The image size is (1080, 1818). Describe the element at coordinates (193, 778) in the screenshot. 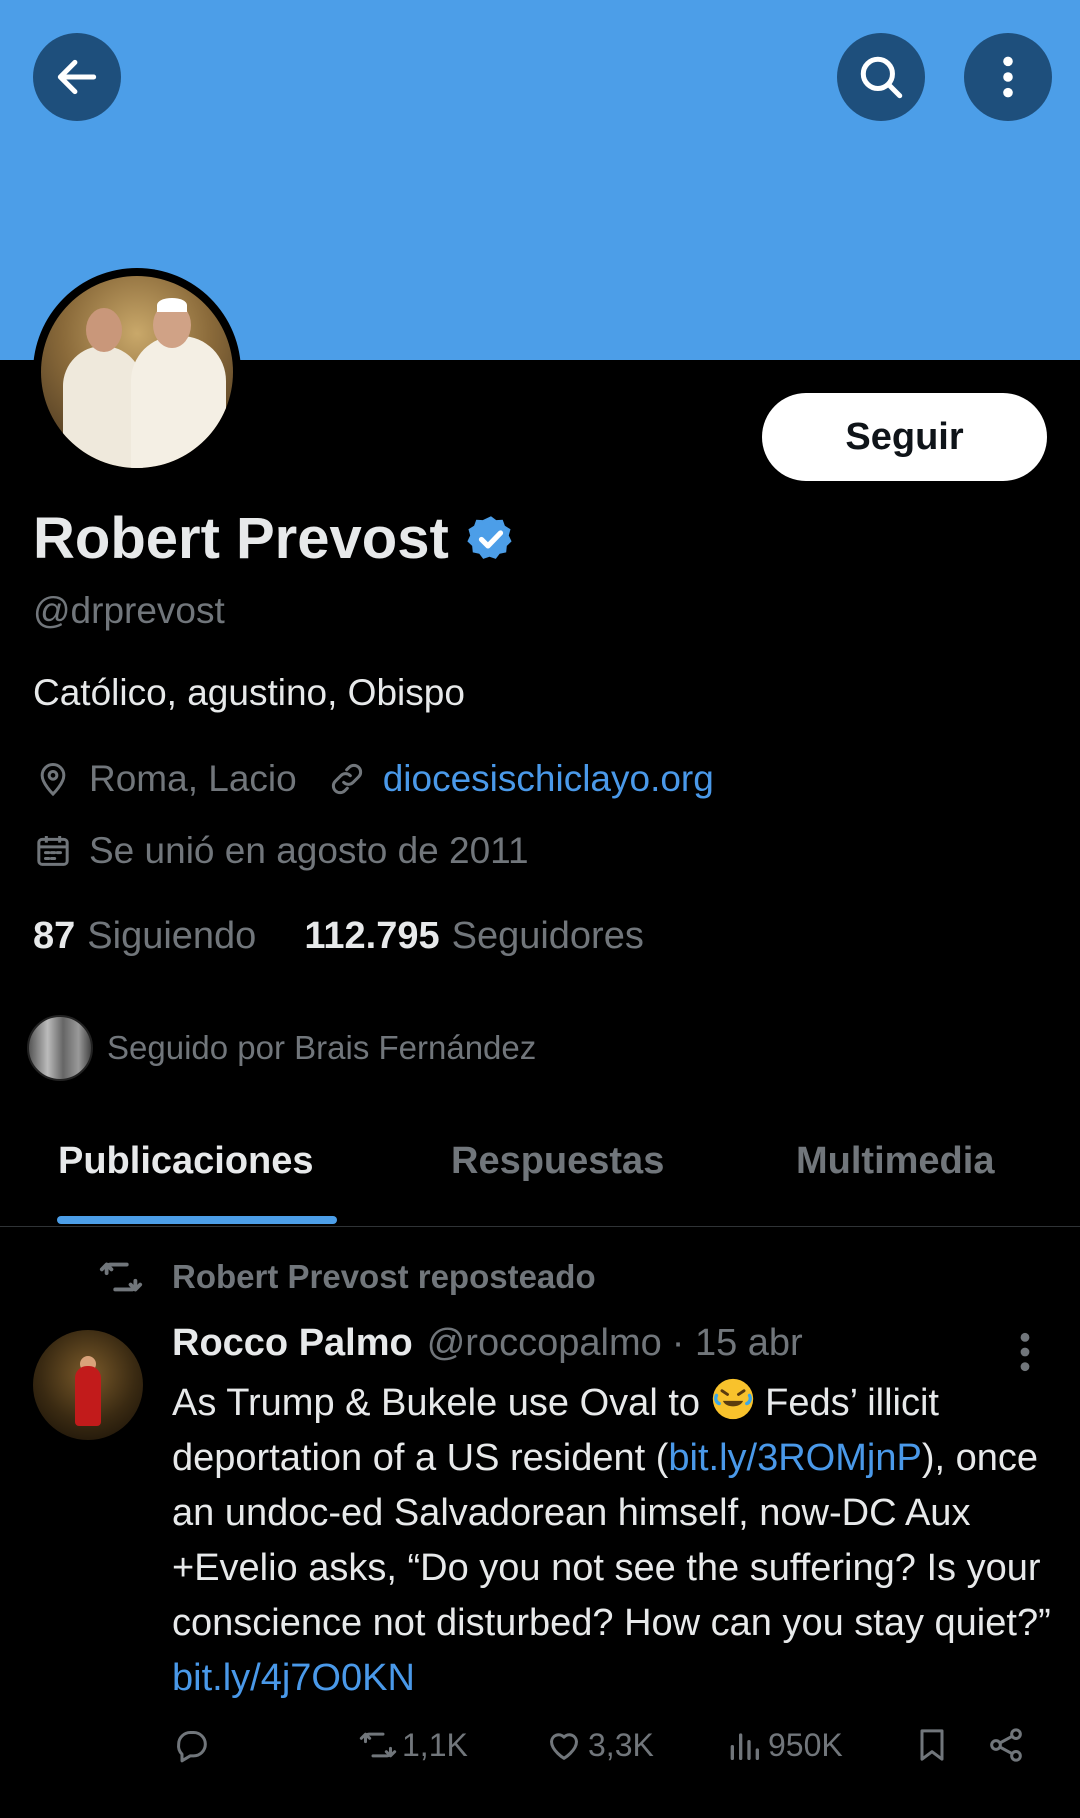

I see `profile-location: Roma, Lacio` at that location.